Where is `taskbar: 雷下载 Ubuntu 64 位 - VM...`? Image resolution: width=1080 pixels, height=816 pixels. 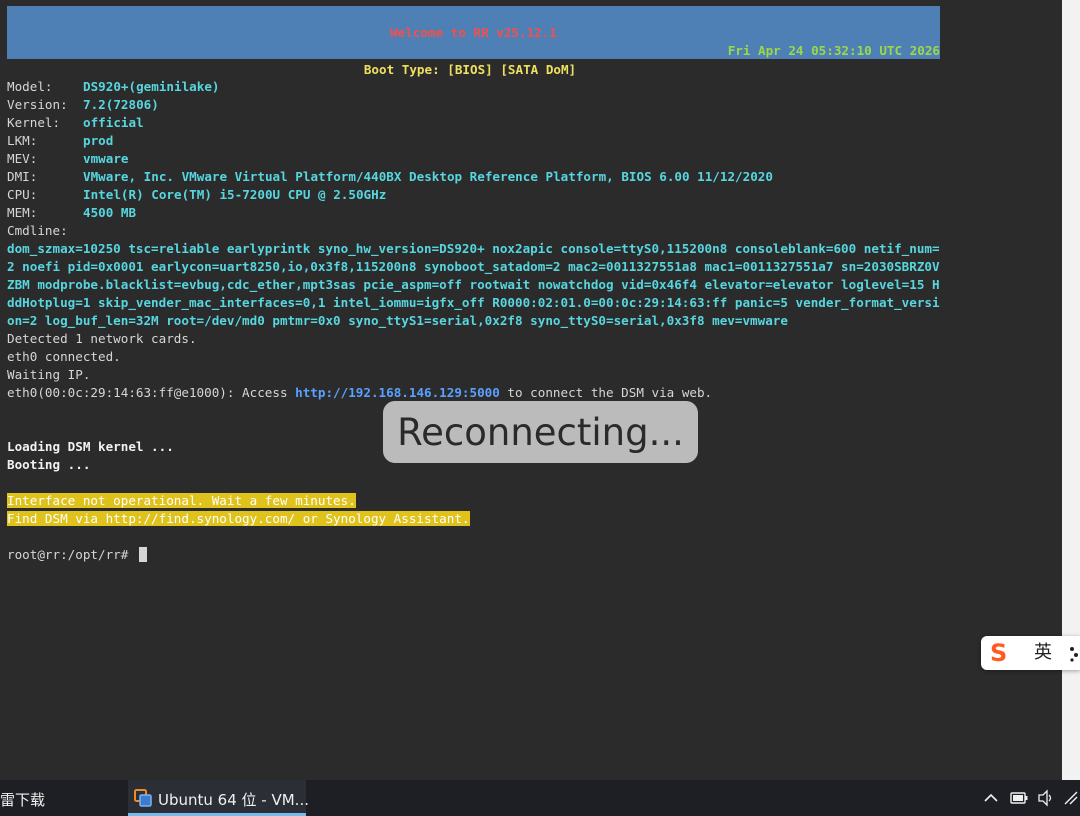 taskbar: 雷下载 Ubuntu 64 位 - VM... is located at coordinates (540, 798).